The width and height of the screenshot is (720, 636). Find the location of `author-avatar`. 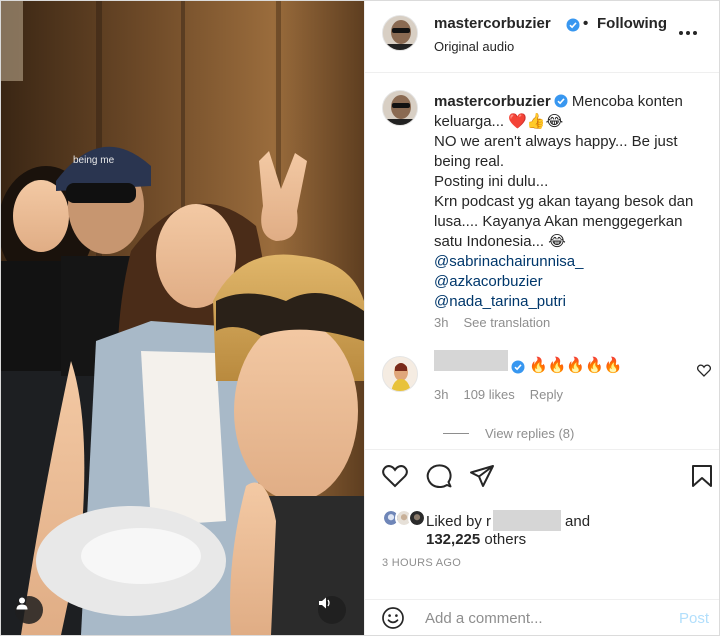

author-avatar is located at coordinates (400, 33).